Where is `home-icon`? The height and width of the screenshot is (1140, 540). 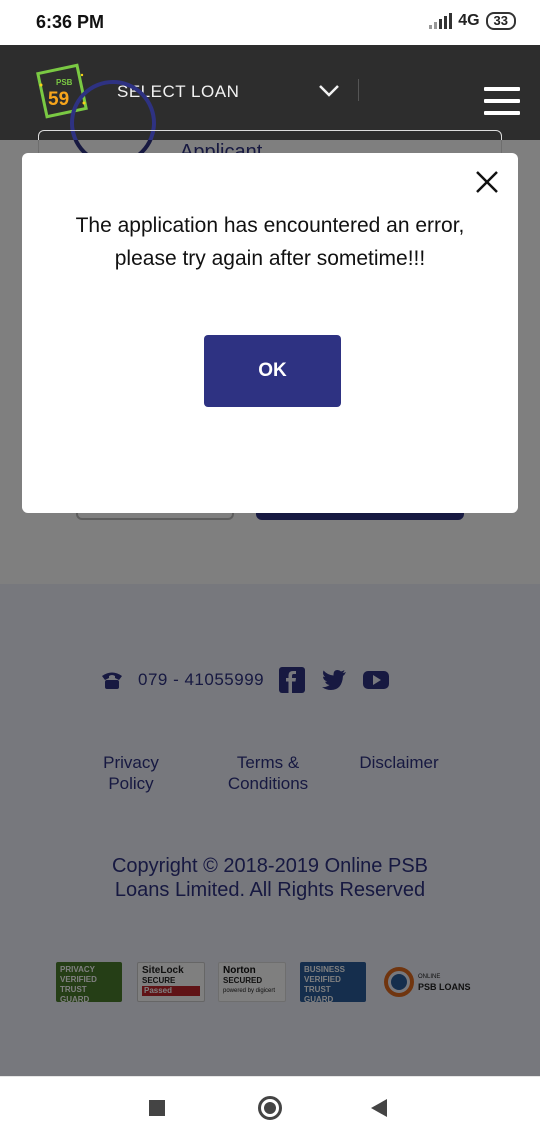 home-icon is located at coordinates (270, 1108).